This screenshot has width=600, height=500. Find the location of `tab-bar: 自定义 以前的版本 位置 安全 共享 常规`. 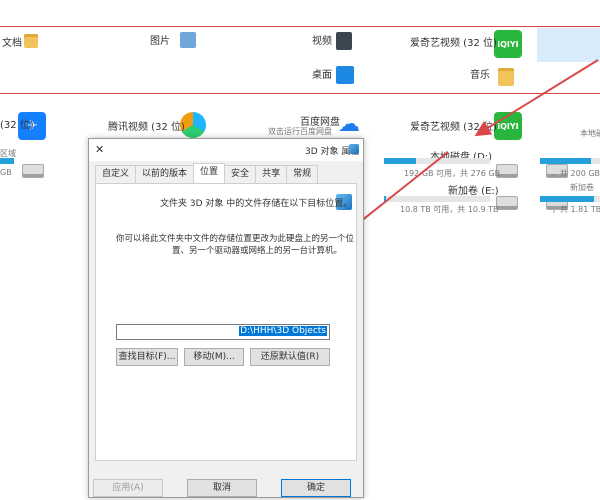

tab-bar: 自定义 以前的版本 位置 安全 共享 常规 is located at coordinates (207, 173).